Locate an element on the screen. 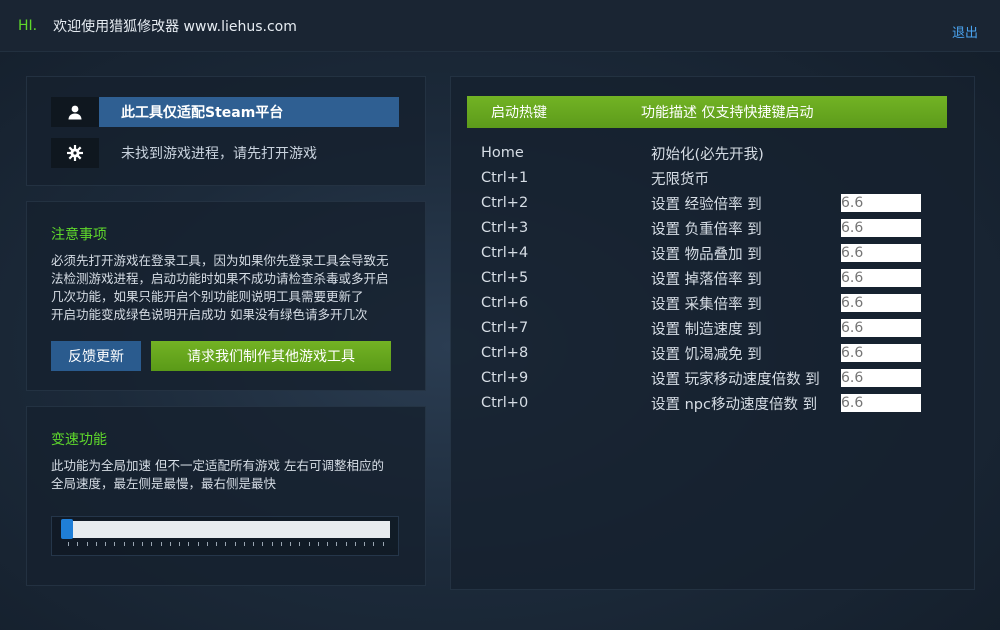  hotkey-key: Ctrl+1 is located at coordinates (505, 178).